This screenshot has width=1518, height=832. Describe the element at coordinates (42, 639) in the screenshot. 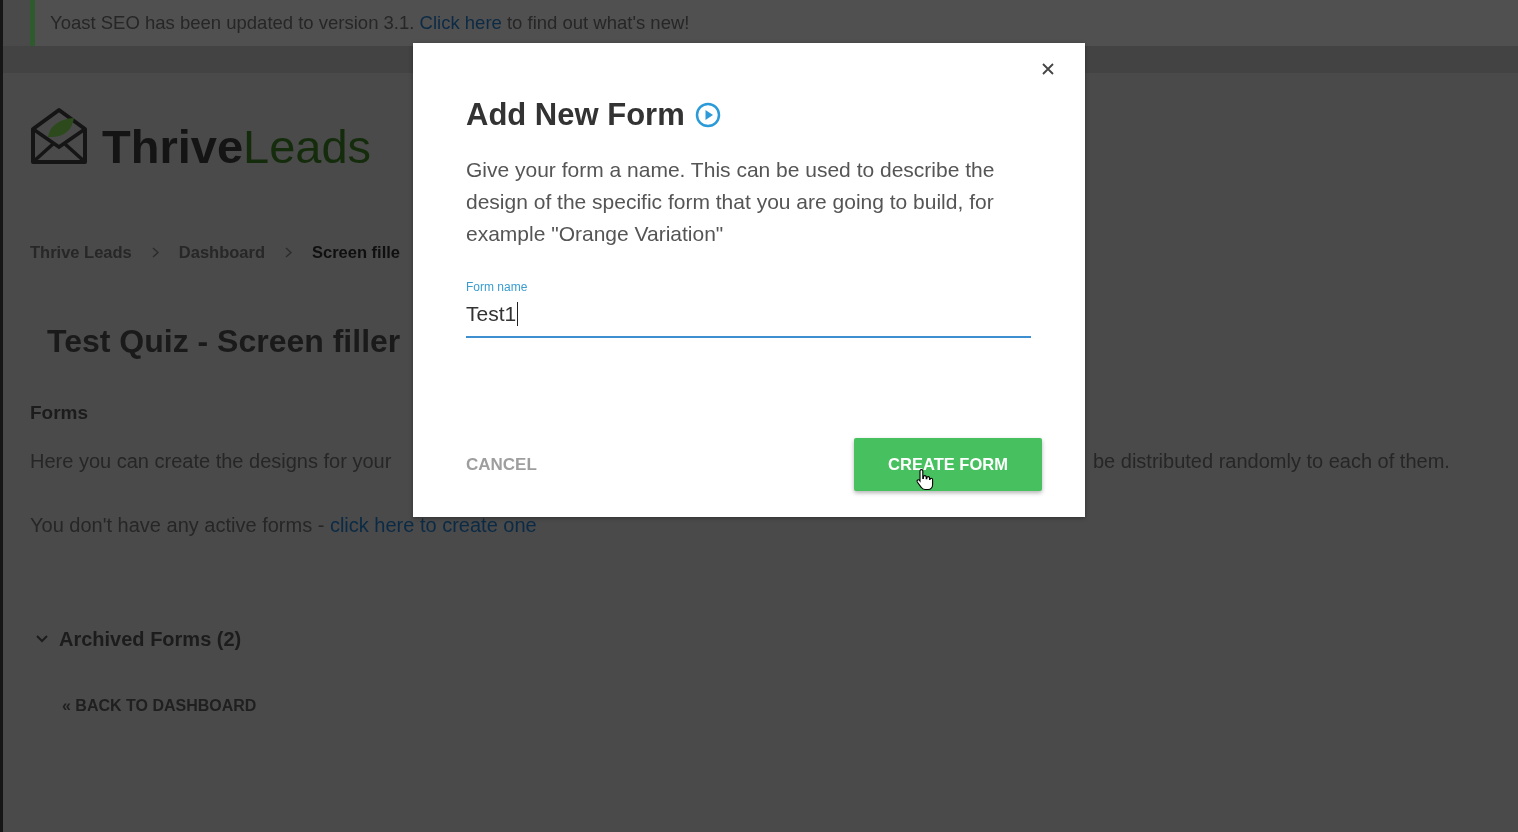

I see `chevron-down-icon` at that location.